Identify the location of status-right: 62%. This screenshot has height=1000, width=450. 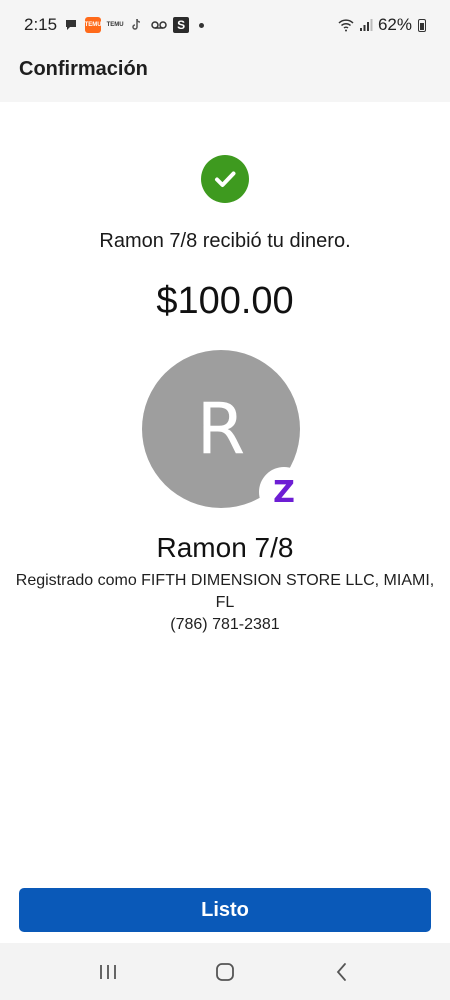
(382, 25).